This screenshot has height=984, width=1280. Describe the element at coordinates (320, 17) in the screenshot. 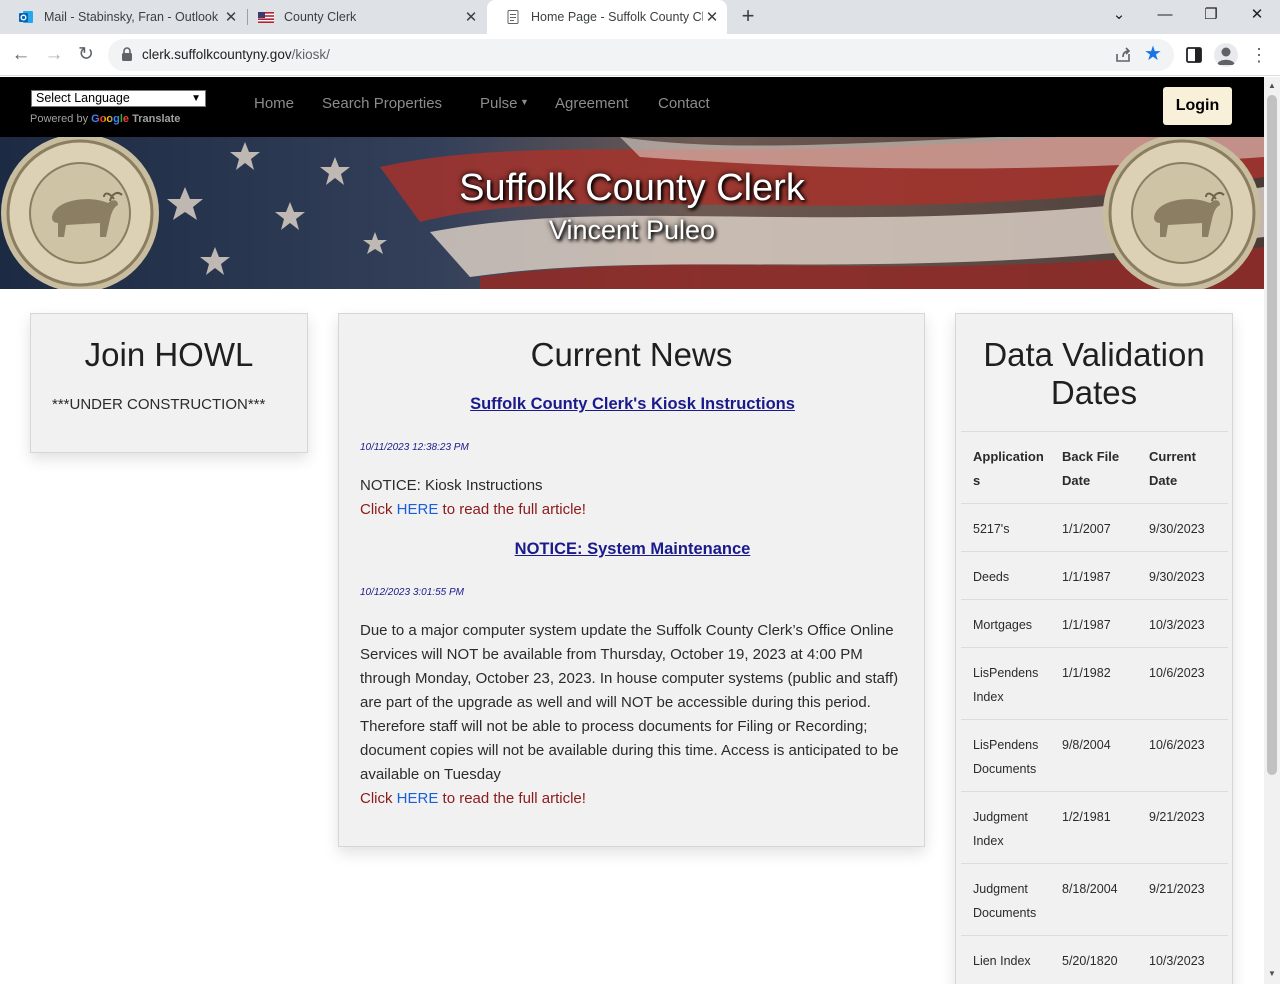

I see `tab-title: County Clerk` at that location.